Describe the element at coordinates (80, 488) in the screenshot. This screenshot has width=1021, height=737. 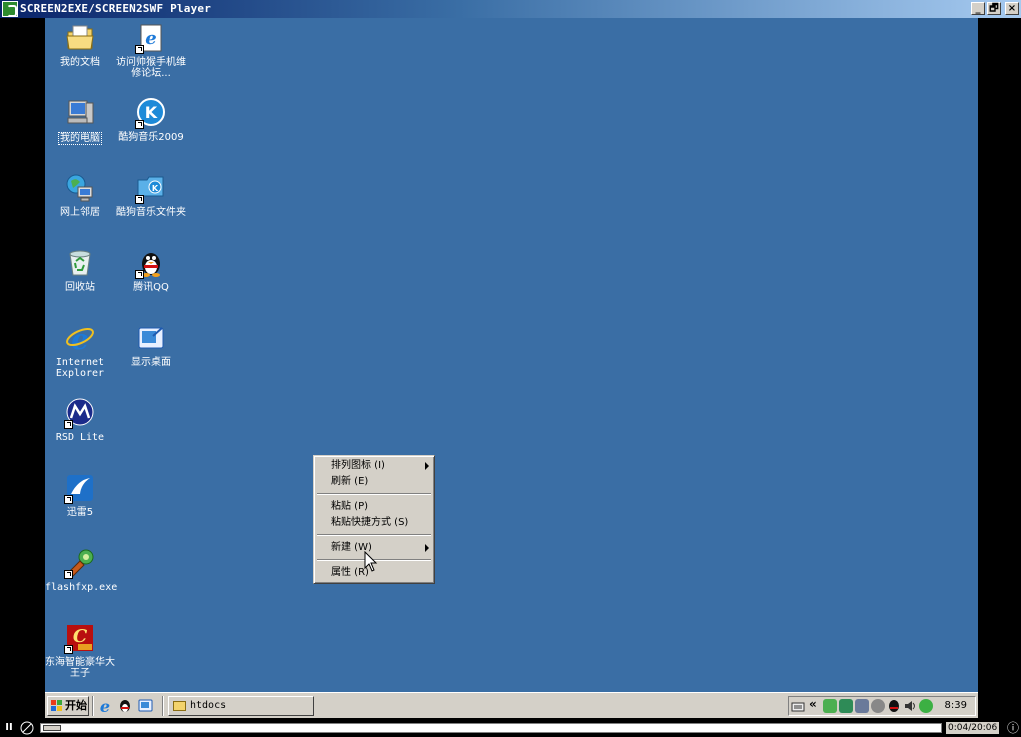
I see `thunder-icon` at that location.